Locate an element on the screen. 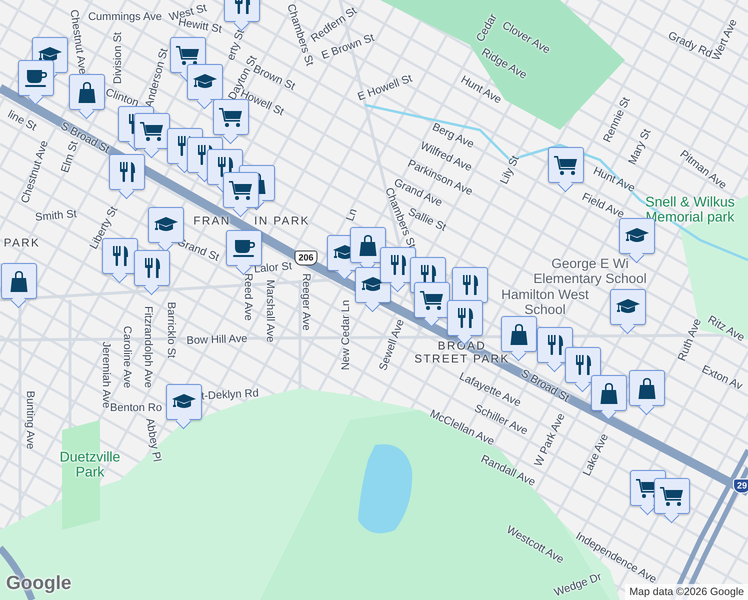 The height and width of the screenshot is (600, 748). street-label: Lake Ave is located at coordinates (596, 455).